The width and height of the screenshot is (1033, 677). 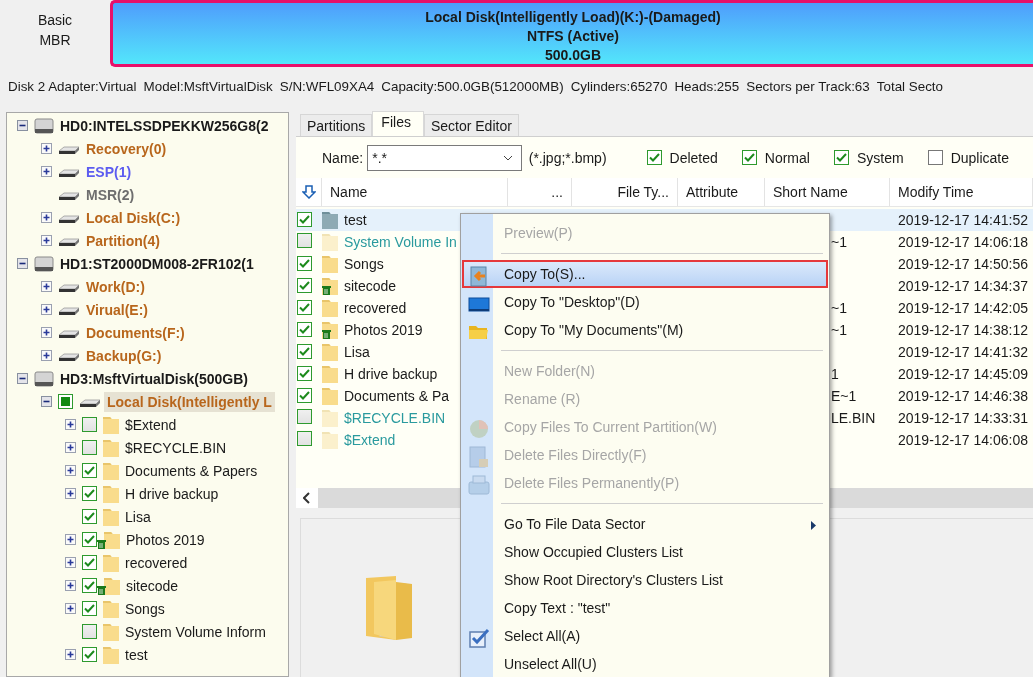 I want to click on file-name: test, so click(x=355, y=220).